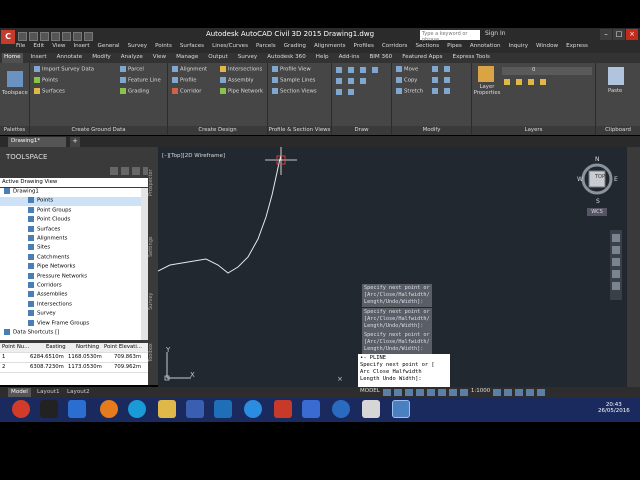 This screenshot has width=640, height=480. What do you see at coordinates (463, 392) in the screenshot?
I see `annotation-visibility-icon` at bounding box center [463, 392].